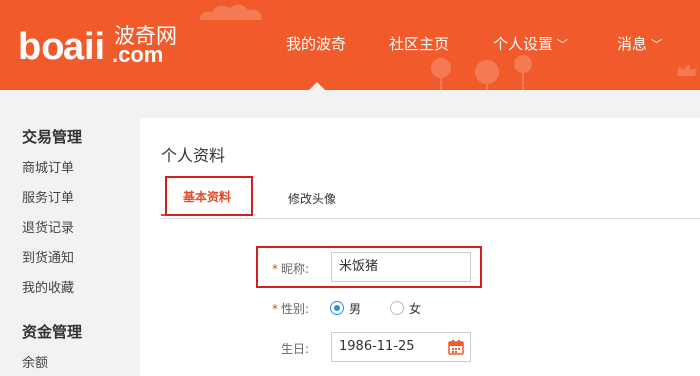  I want to click on tabs-divider, so click(430, 218).